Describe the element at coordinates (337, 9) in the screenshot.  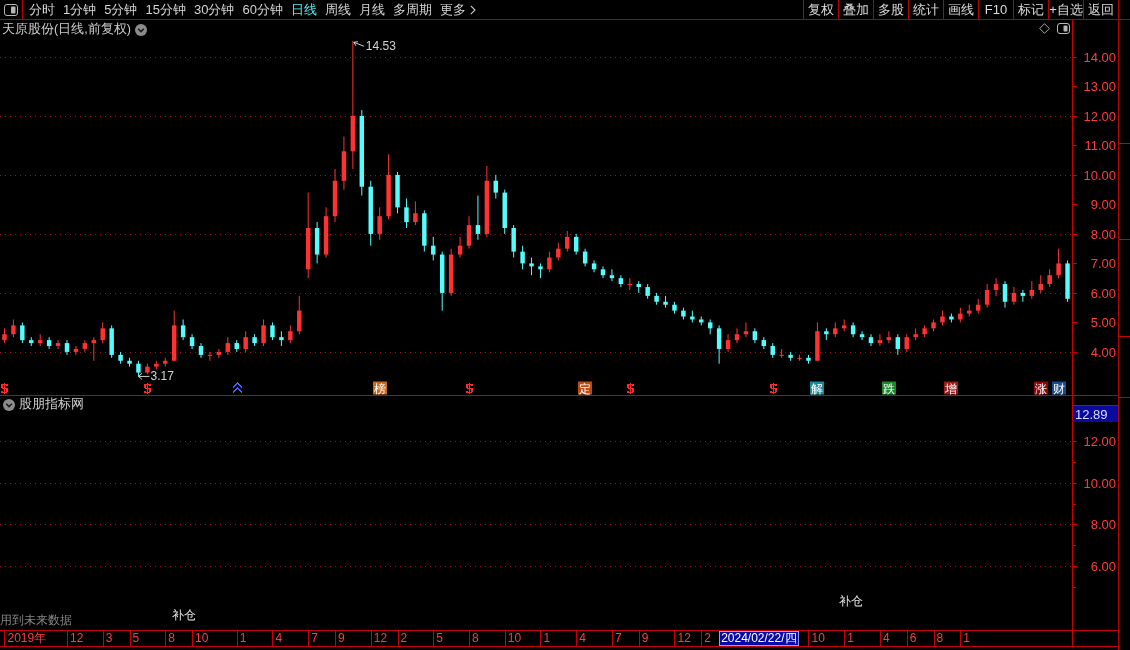
I see `period-tab: 周线` at that location.